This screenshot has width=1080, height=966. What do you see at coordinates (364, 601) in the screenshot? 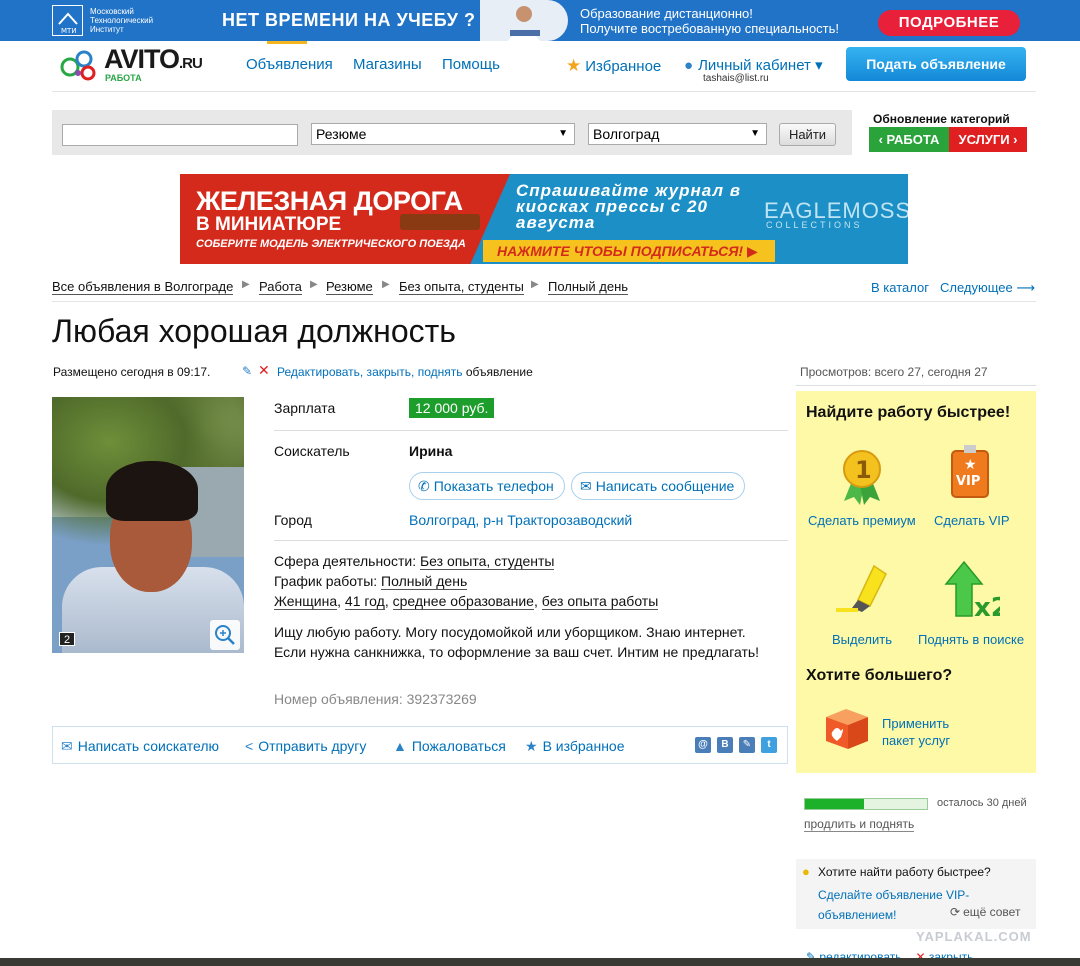
I see `age-link: 41 год` at bounding box center [364, 601].